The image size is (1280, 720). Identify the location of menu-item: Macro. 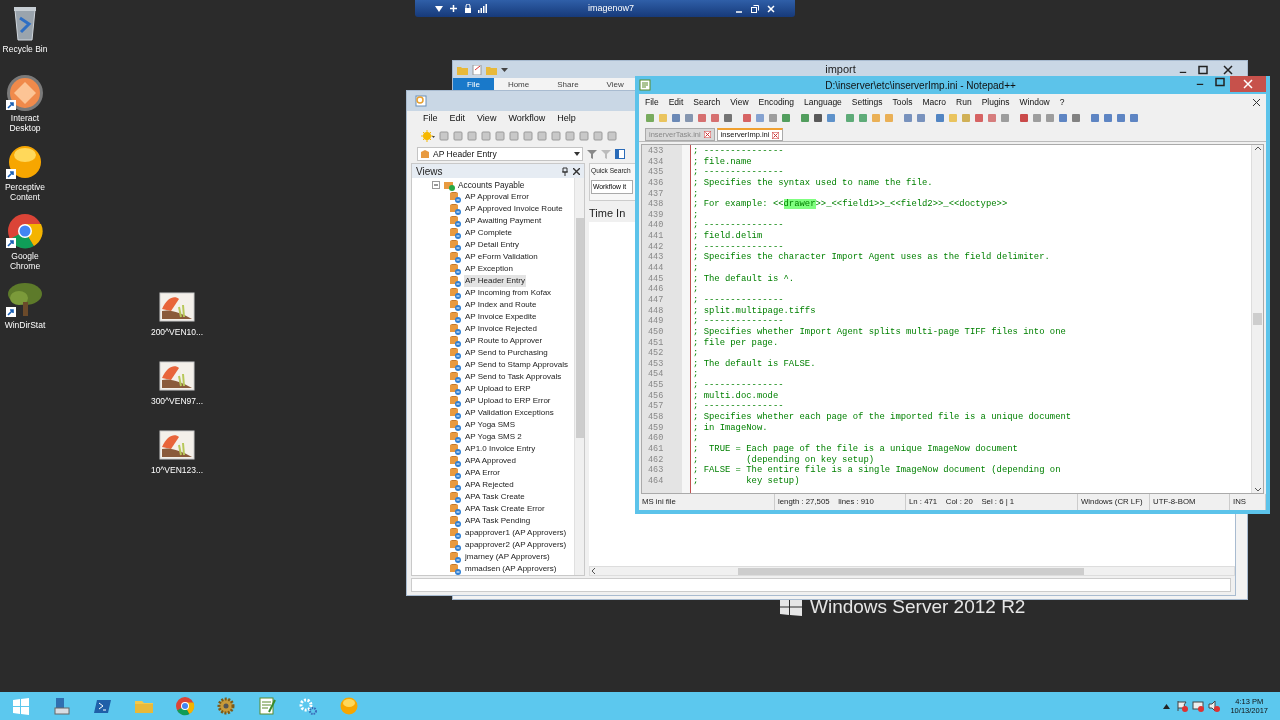
(934, 102).